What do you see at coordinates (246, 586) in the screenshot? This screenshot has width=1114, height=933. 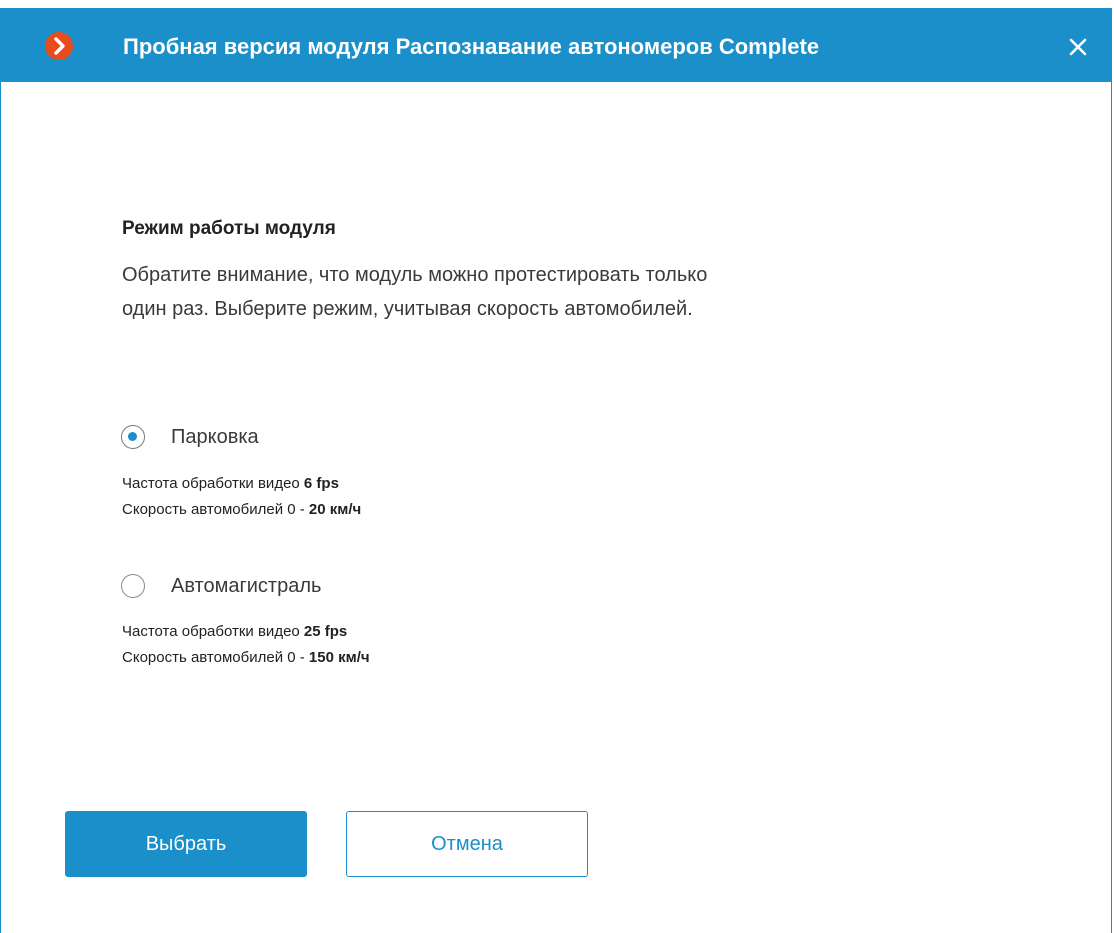 I see `radio-label-highway: Автомагистраль` at bounding box center [246, 586].